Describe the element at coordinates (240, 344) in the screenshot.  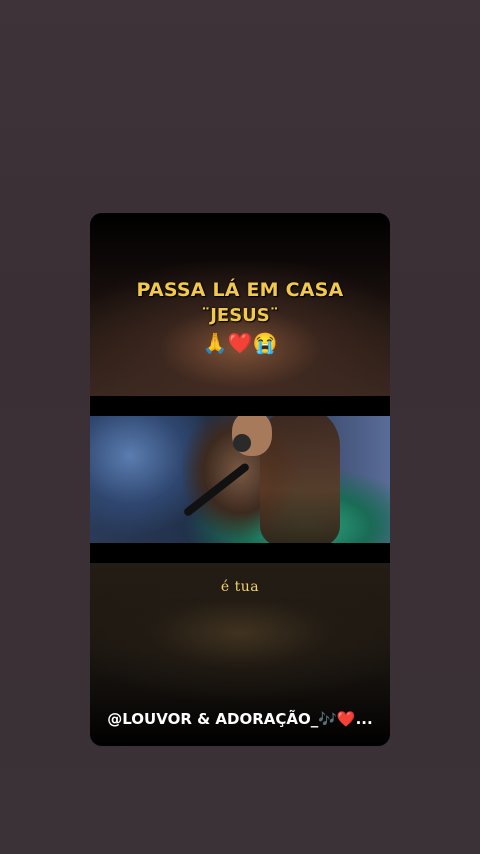
I see `emoji-row: 🙏❤️😭` at that location.